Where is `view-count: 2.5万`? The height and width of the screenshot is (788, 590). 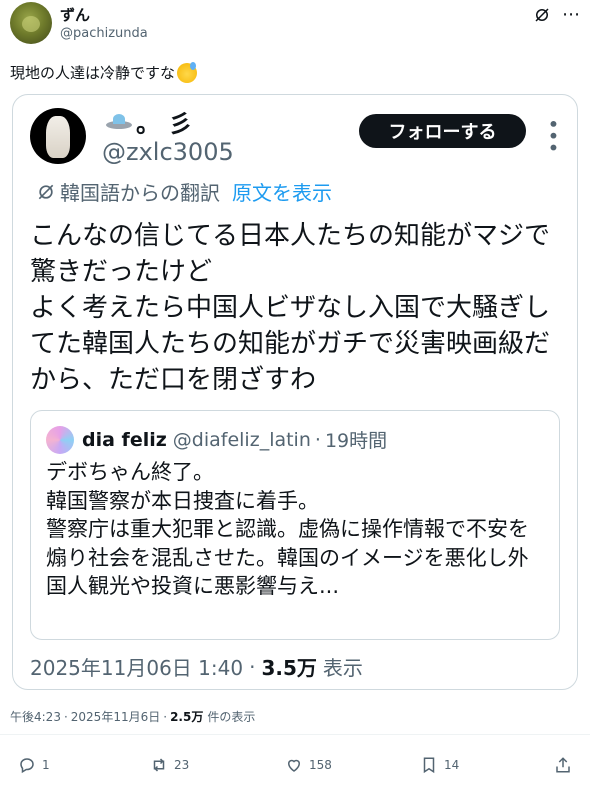 view-count: 2.5万 is located at coordinates (187, 717).